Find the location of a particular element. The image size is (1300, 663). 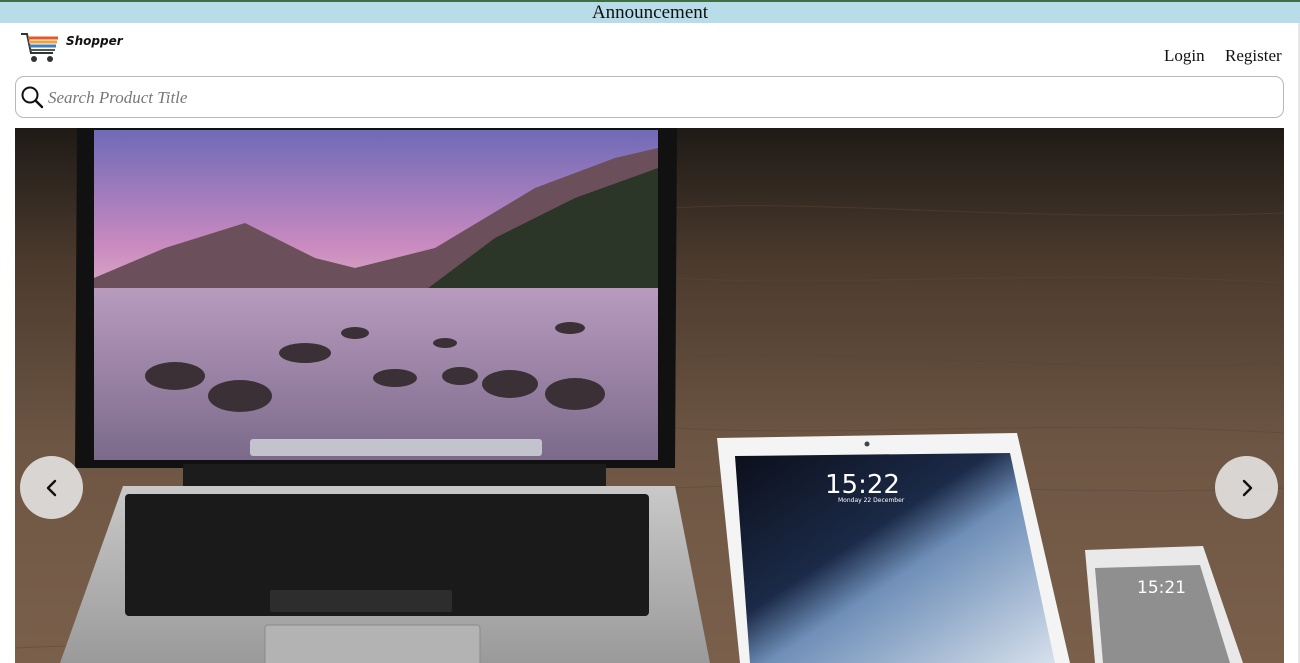

search-input is located at coordinates (658, 98).